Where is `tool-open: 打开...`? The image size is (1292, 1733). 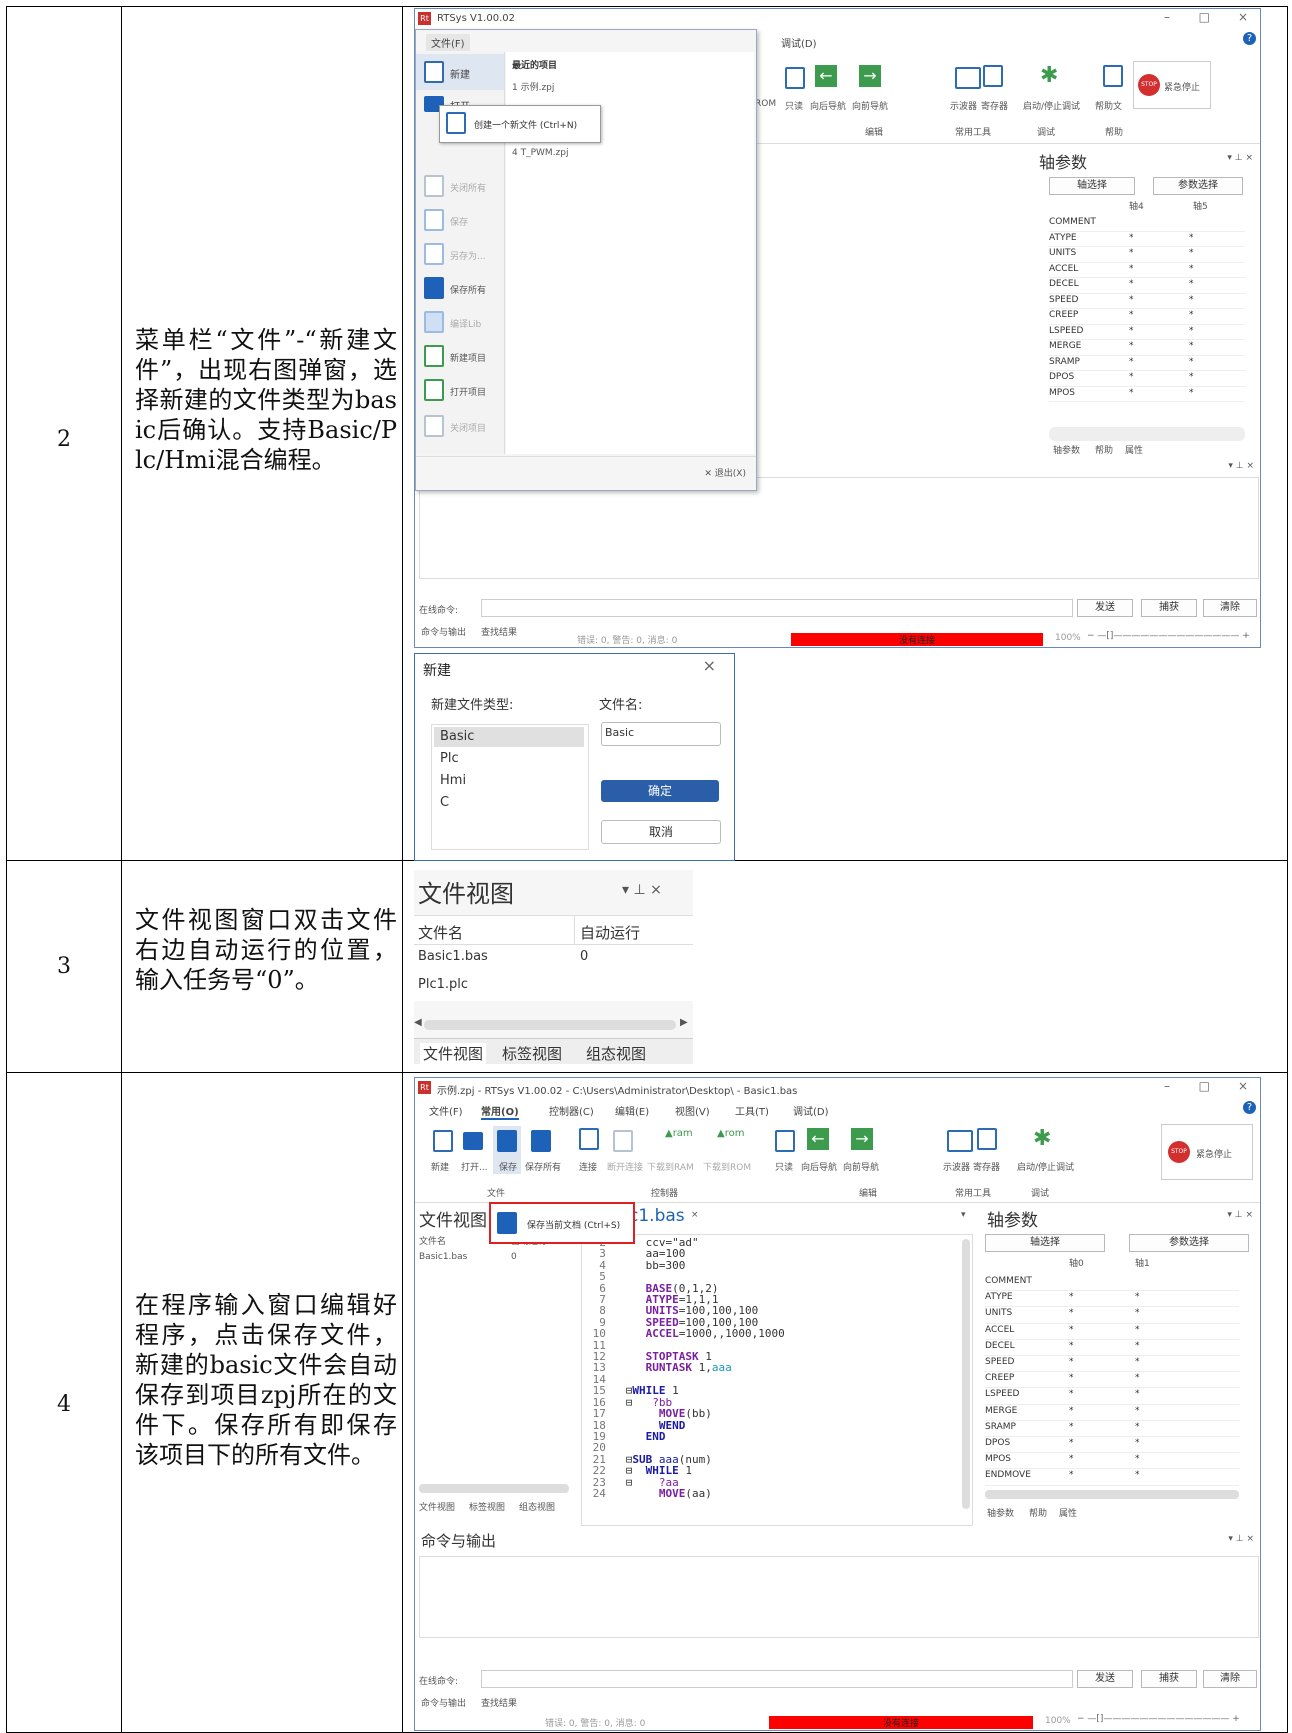 tool-open: 打开... is located at coordinates (474, 1166).